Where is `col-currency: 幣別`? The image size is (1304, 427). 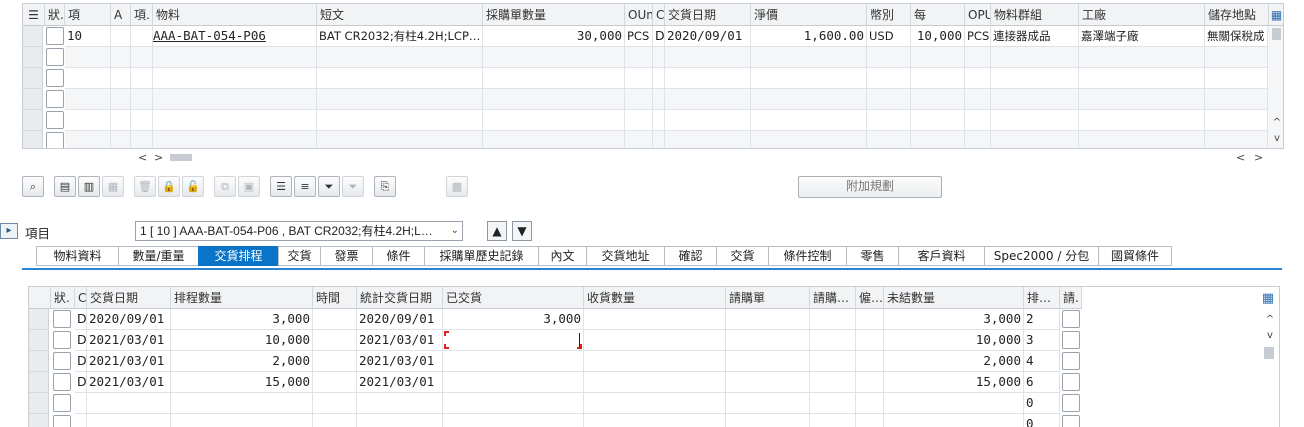
col-currency: 幣別 is located at coordinates (889, 15).